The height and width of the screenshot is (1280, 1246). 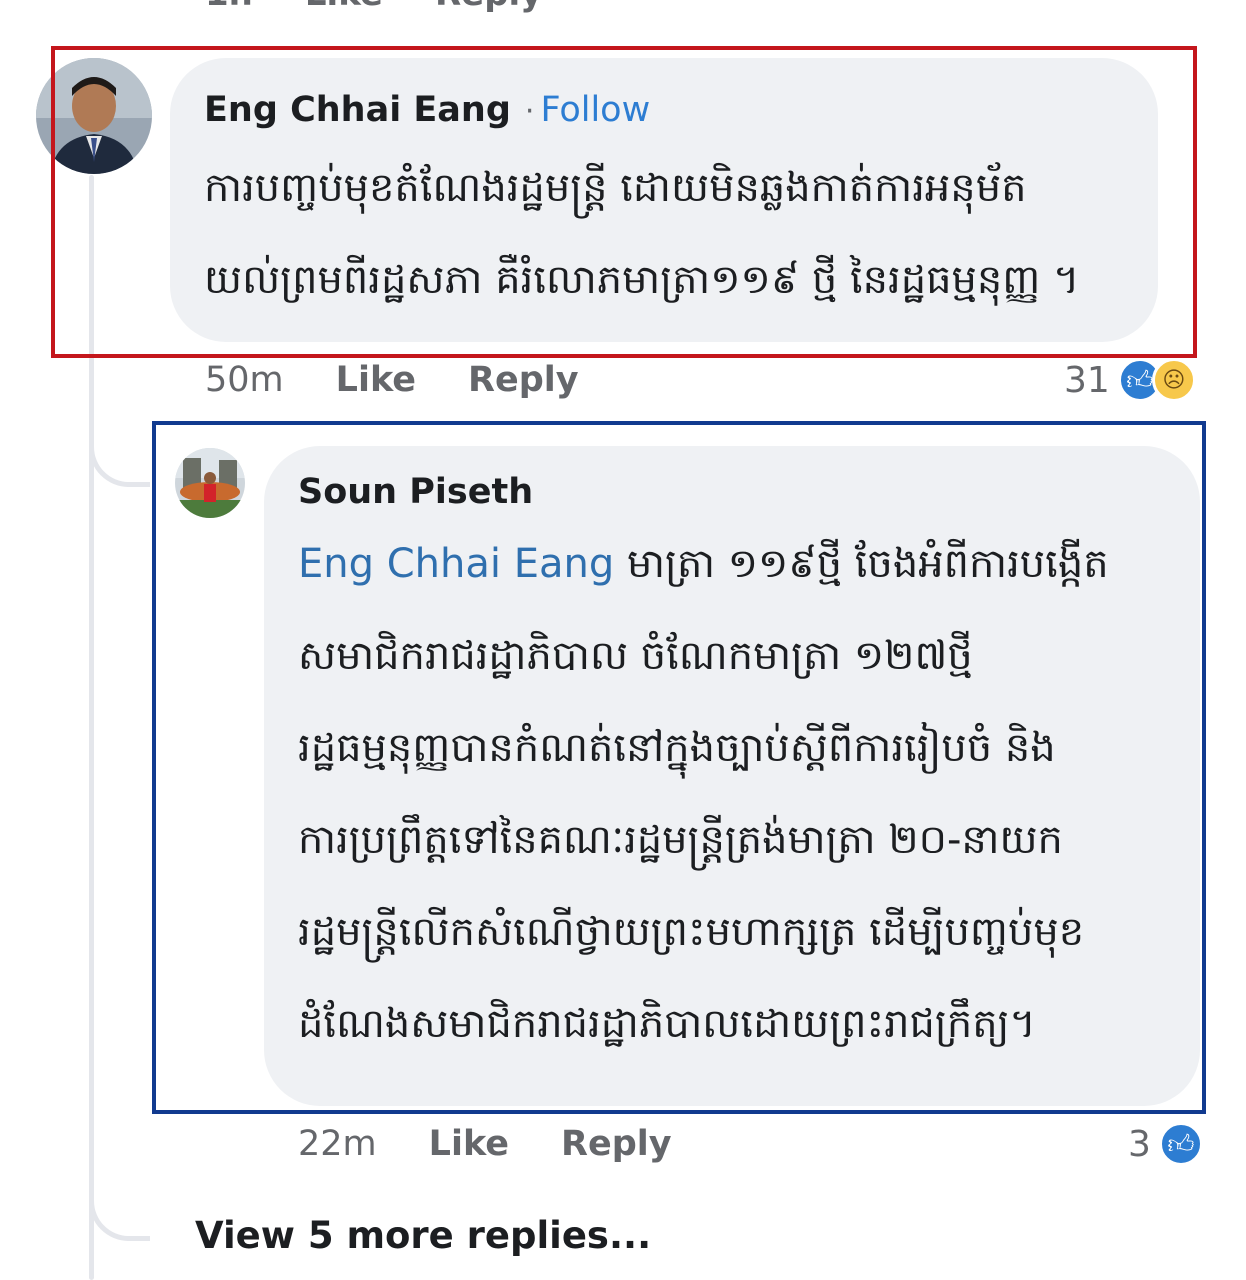 What do you see at coordinates (616, 1144) in the screenshot?
I see `reply-reply-button: Reply` at bounding box center [616, 1144].